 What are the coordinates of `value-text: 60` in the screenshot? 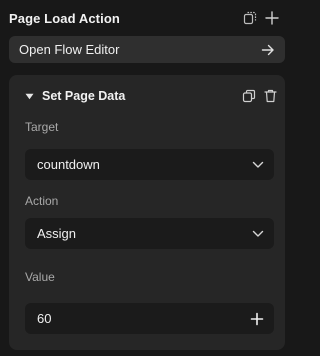 It's located at (44, 318).